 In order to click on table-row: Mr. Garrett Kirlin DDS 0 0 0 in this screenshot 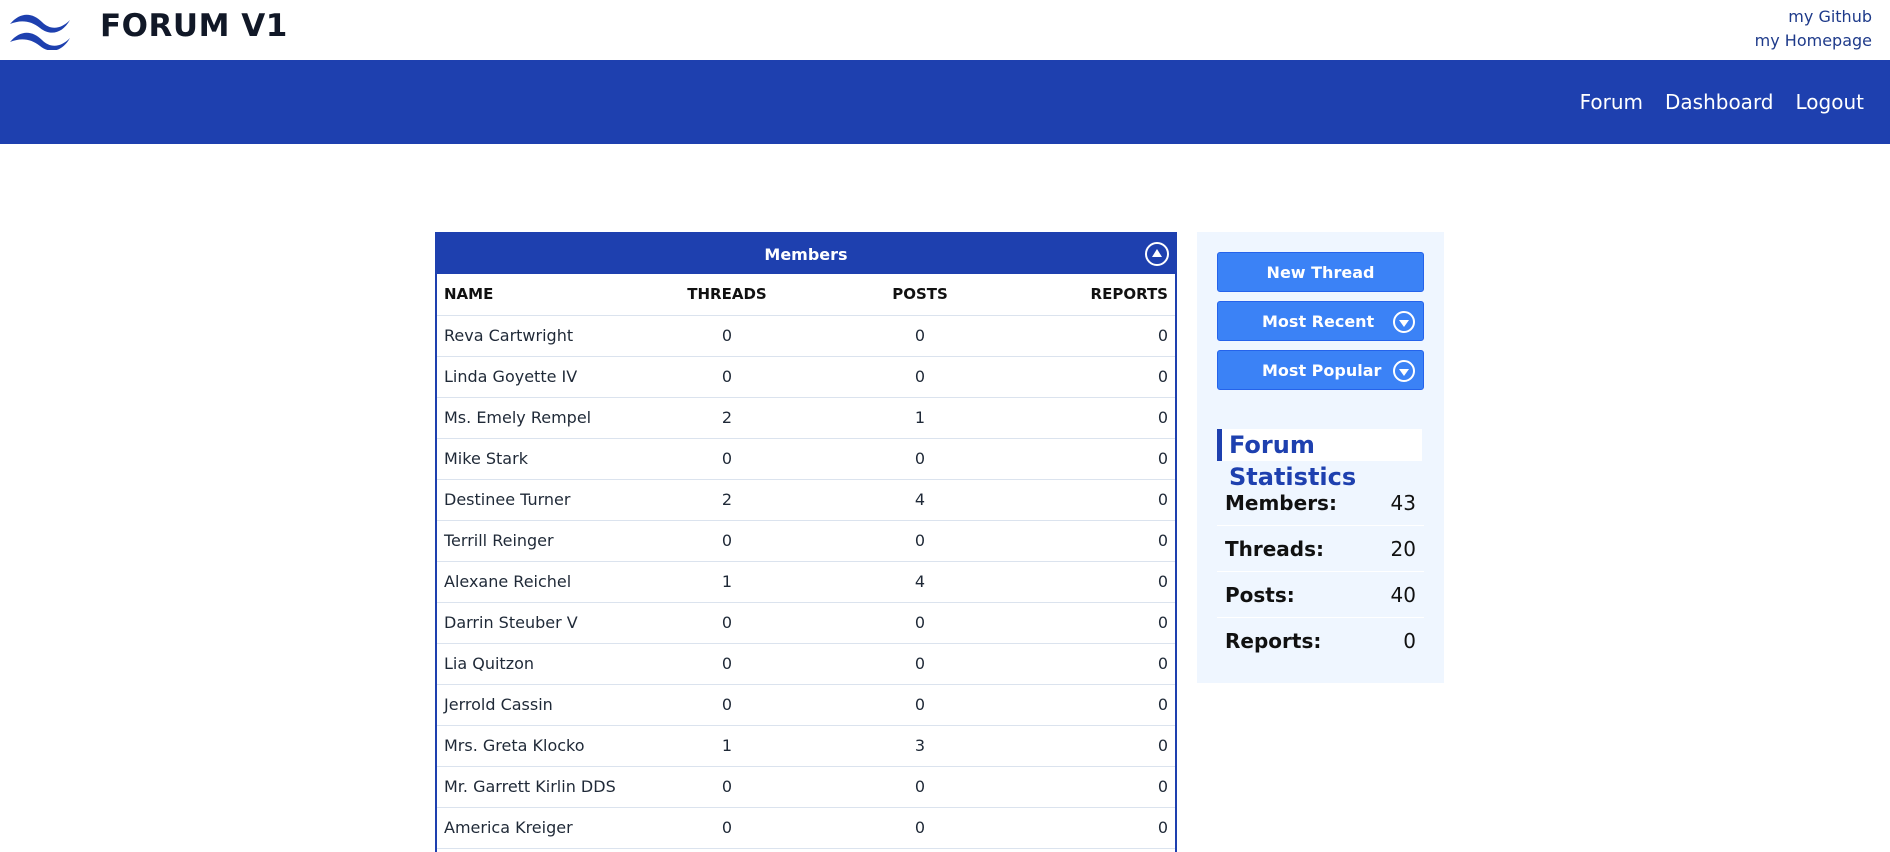, I will do `click(806, 787)`.